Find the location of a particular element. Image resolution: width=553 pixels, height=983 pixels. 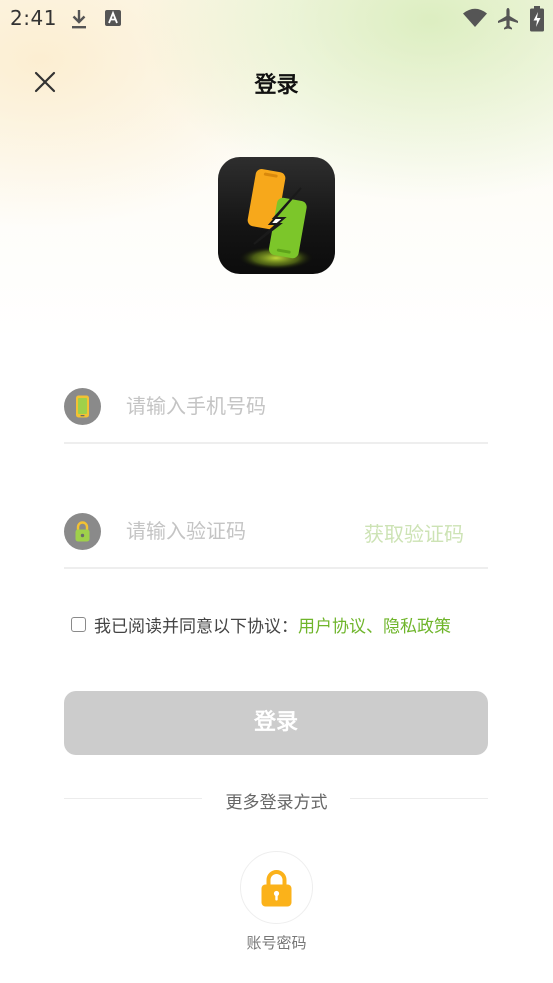

download-icon is located at coordinates (79, 21).